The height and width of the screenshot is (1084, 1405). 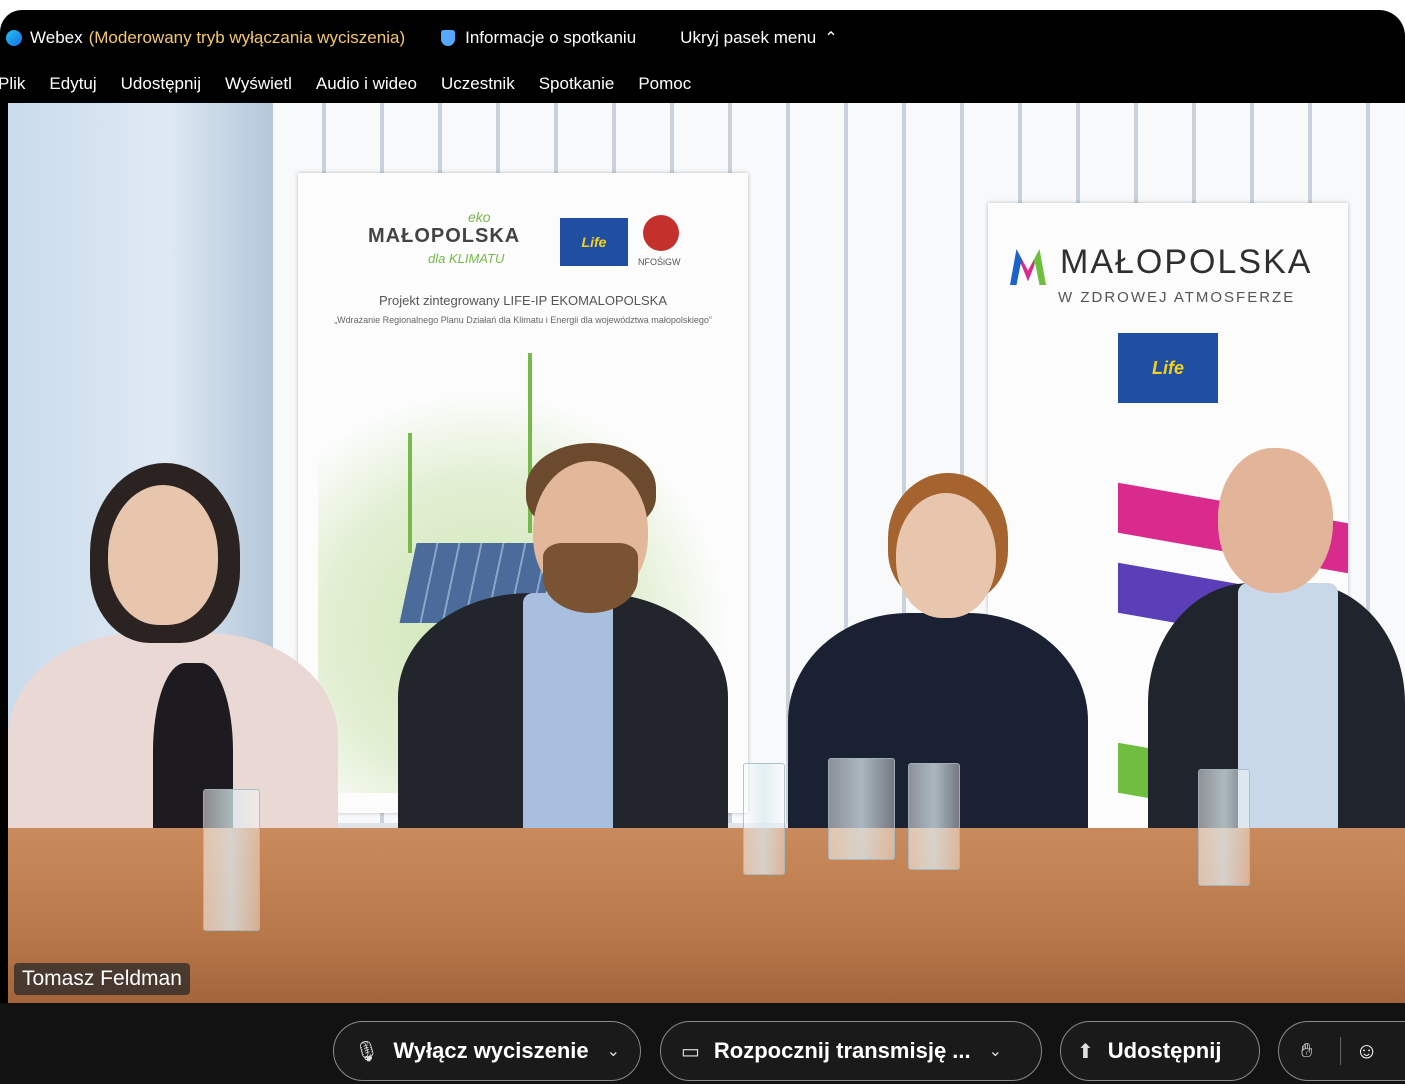 What do you see at coordinates (448, 37) in the screenshot?
I see `shield-icon` at bounding box center [448, 37].